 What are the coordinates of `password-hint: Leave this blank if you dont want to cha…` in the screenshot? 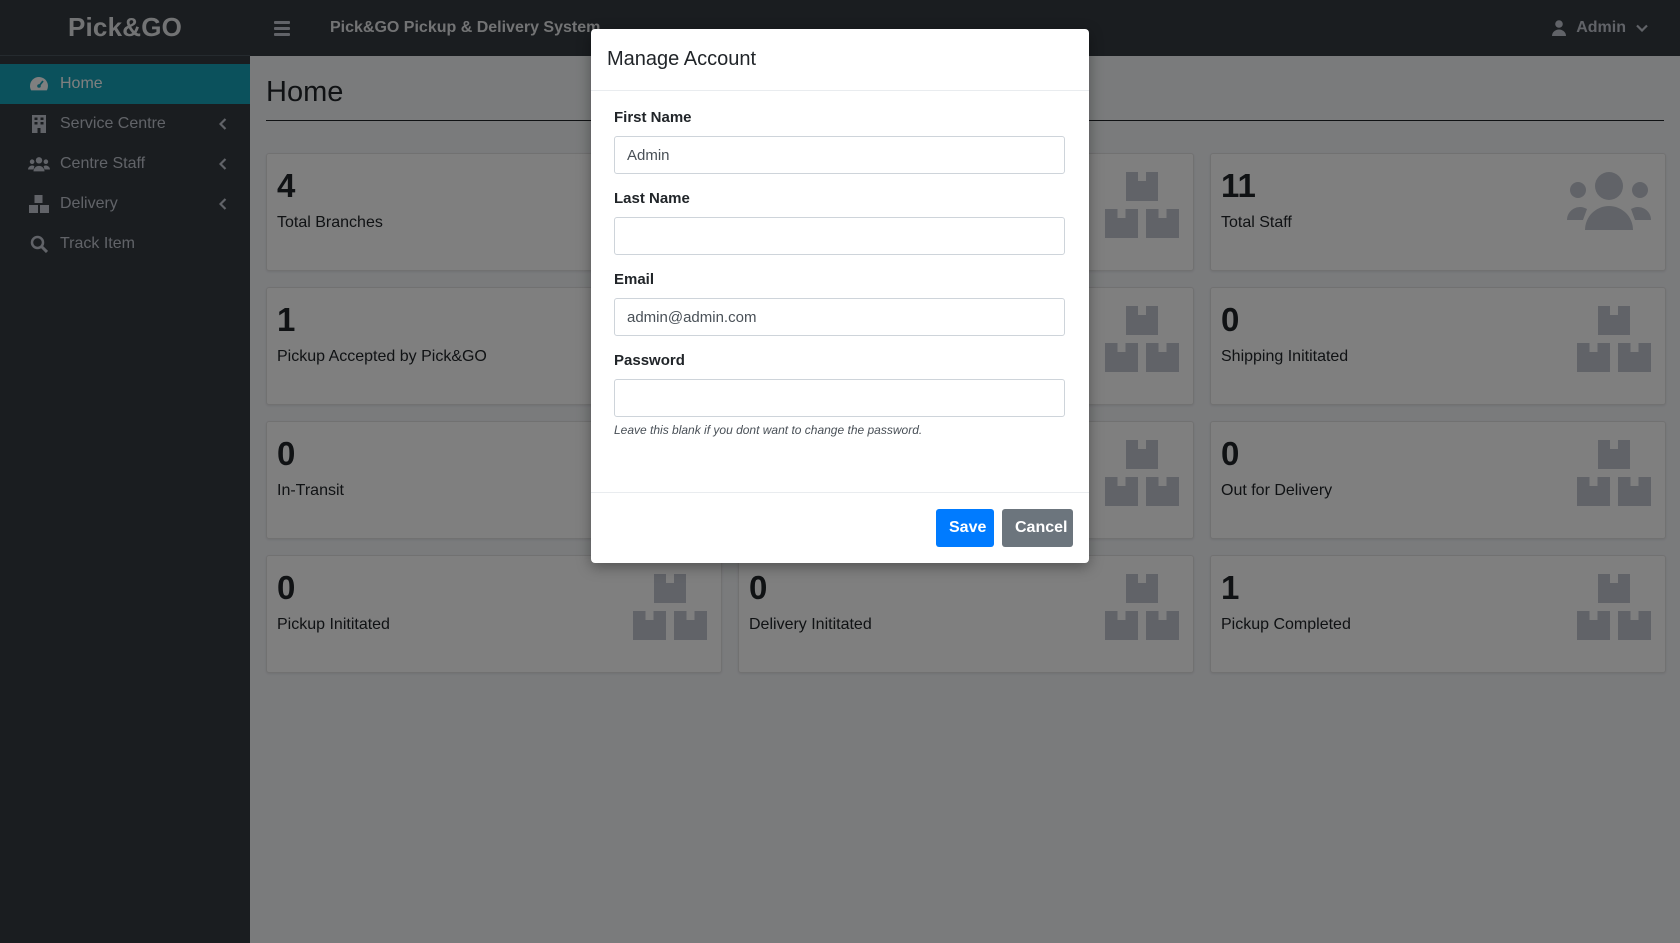 It's located at (768, 430).